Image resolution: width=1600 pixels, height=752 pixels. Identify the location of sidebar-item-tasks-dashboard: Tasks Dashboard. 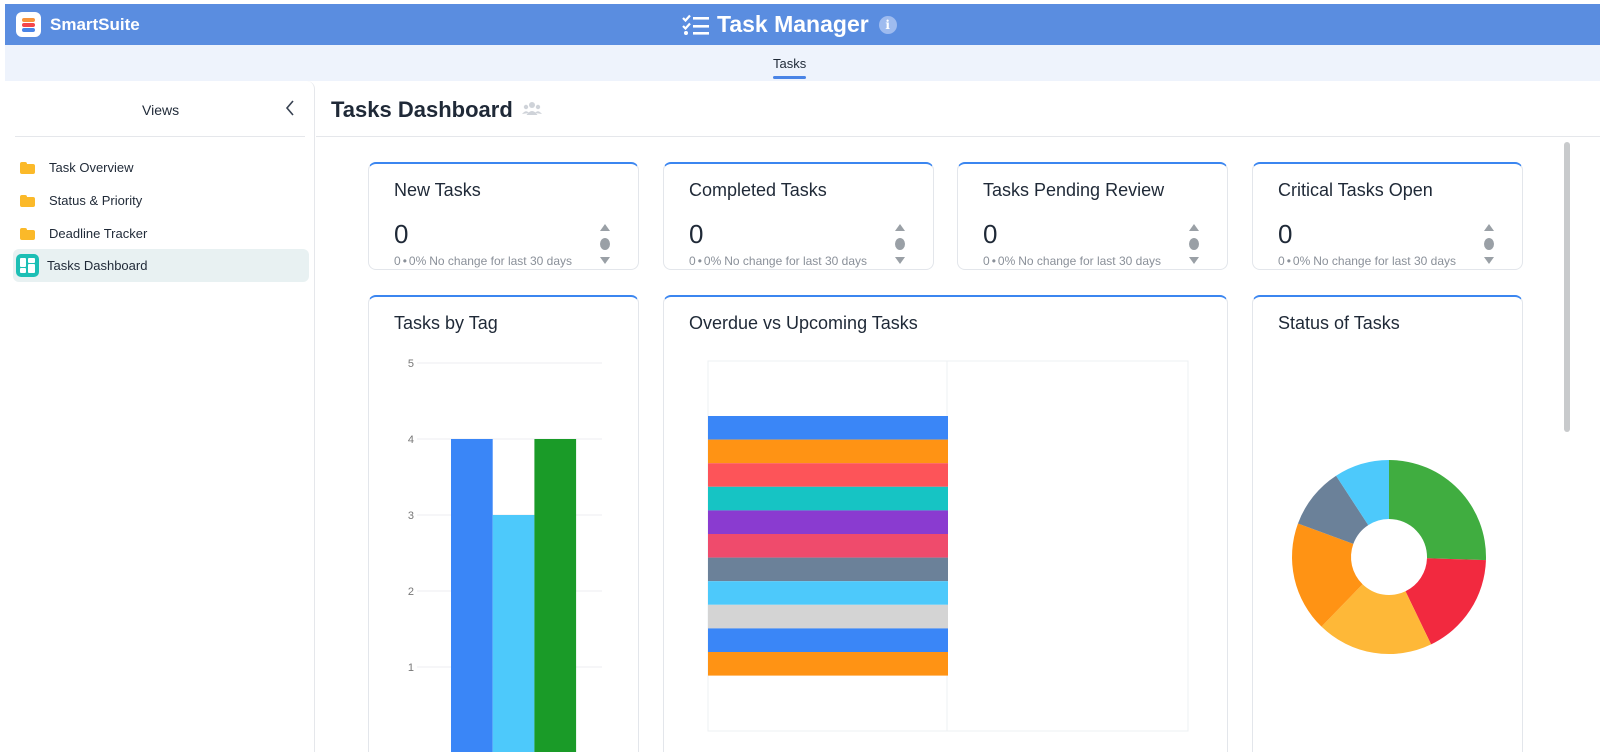
(161, 265).